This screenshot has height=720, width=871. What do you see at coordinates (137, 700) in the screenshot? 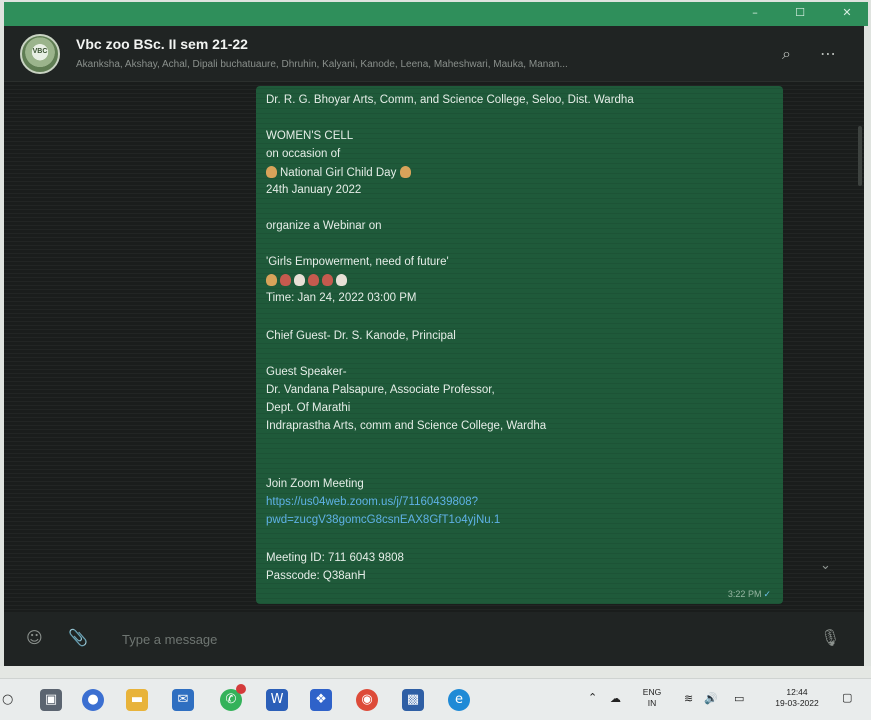
I see `file-explorer-icon: ▬` at bounding box center [137, 700].